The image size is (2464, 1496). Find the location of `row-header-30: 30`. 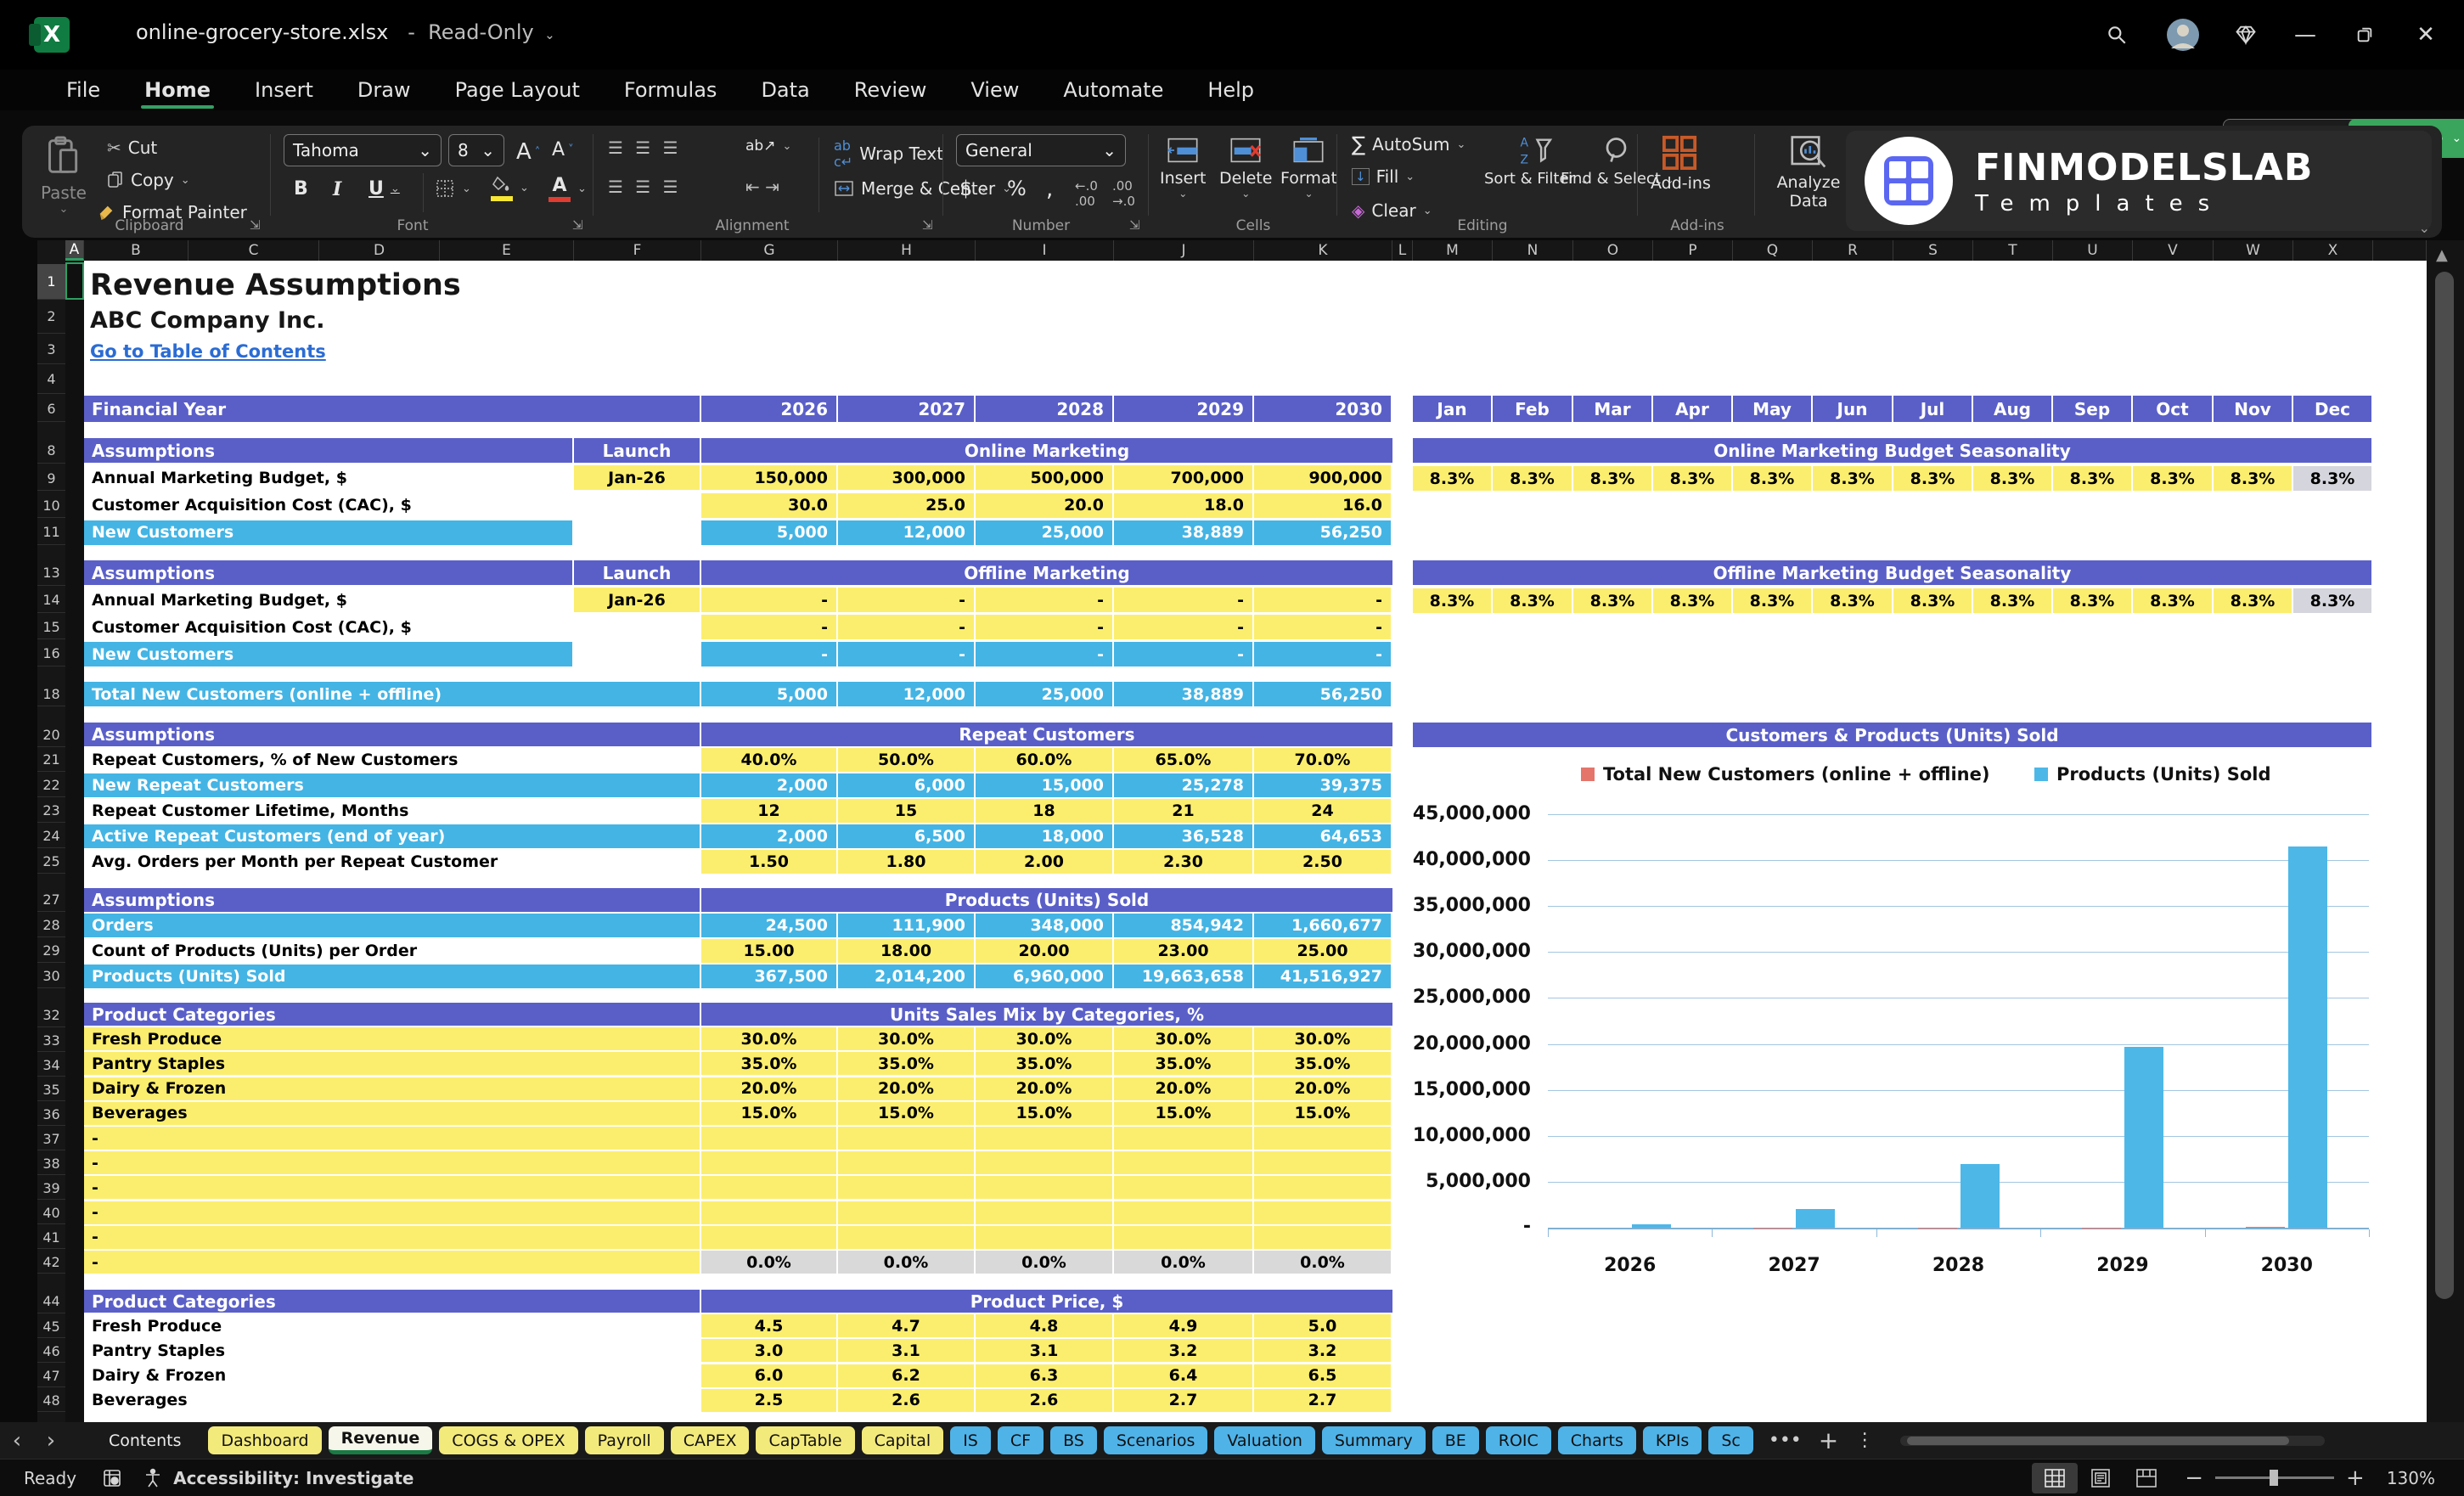

row-header-30: 30 is located at coordinates (51, 976).